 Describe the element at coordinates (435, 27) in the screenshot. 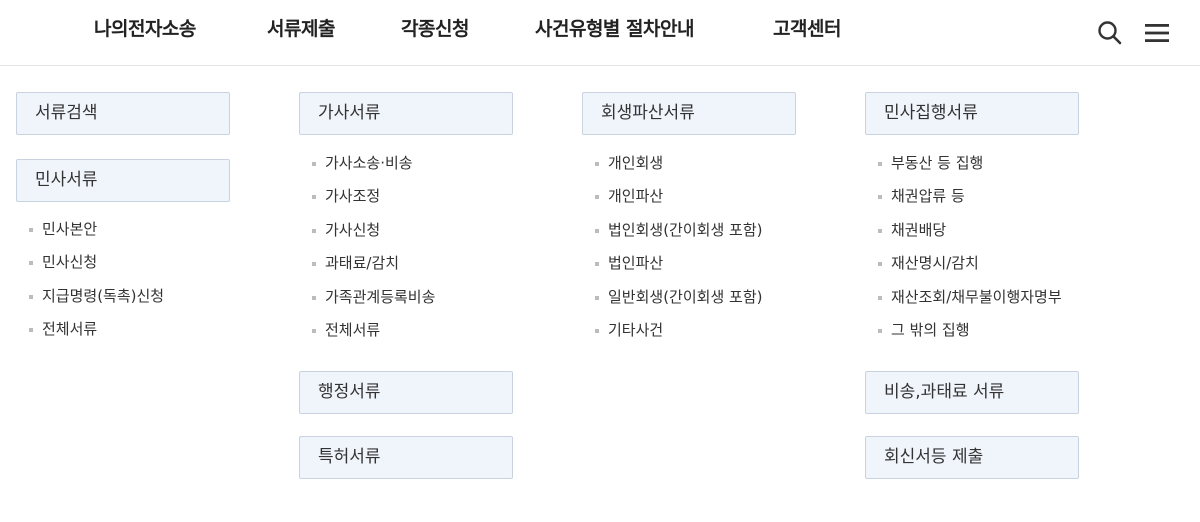

I see `nav-various-applications: 각종신청` at that location.